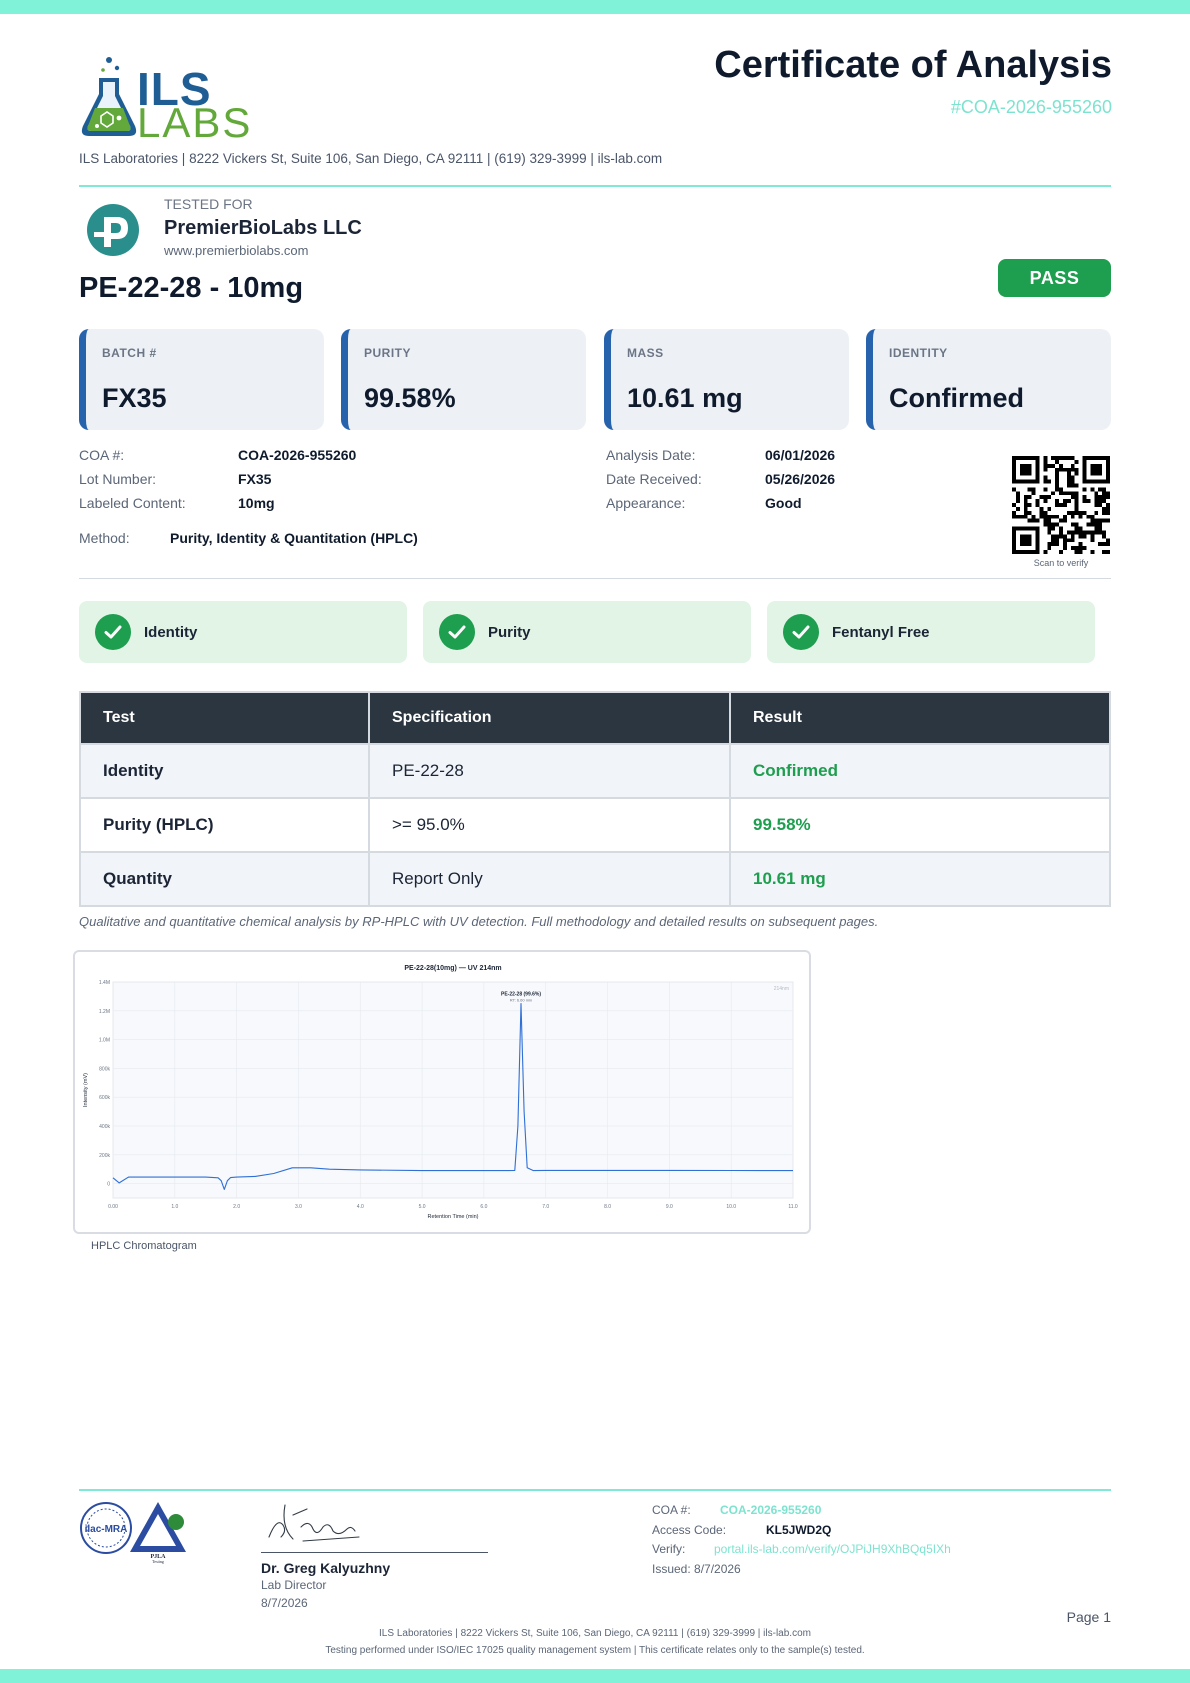 This screenshot has width=1190, height=1683. What do you see at coordinates (195, 122) in the screenshot?
I see `logo-labs-text: LABS` at bounding box center [195, 122].